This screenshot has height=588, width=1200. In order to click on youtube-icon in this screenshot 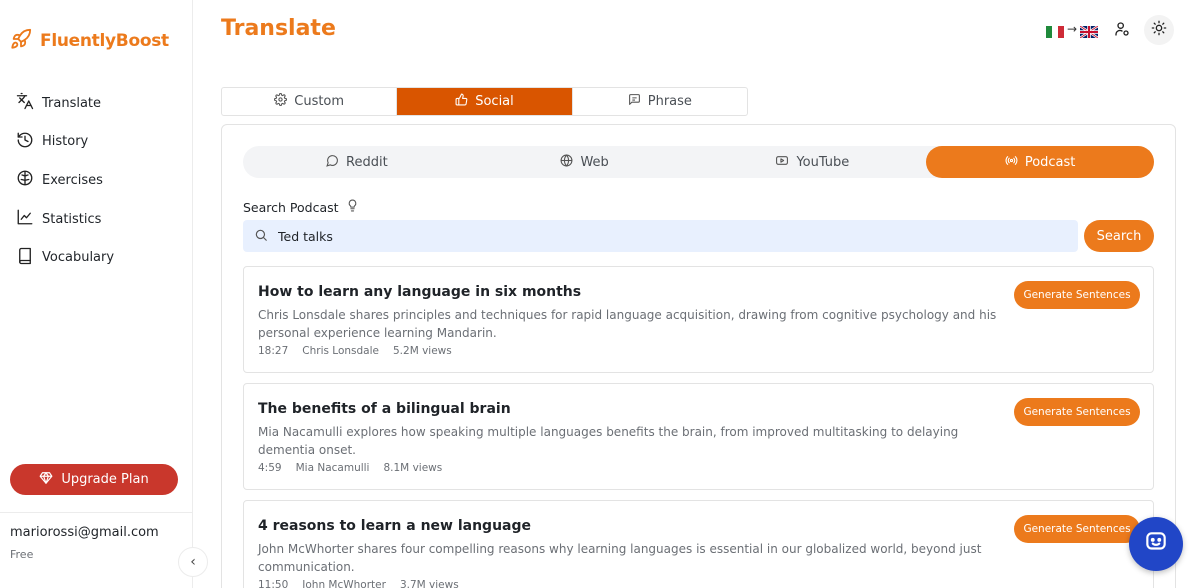, I will do `click(782, 162)`.